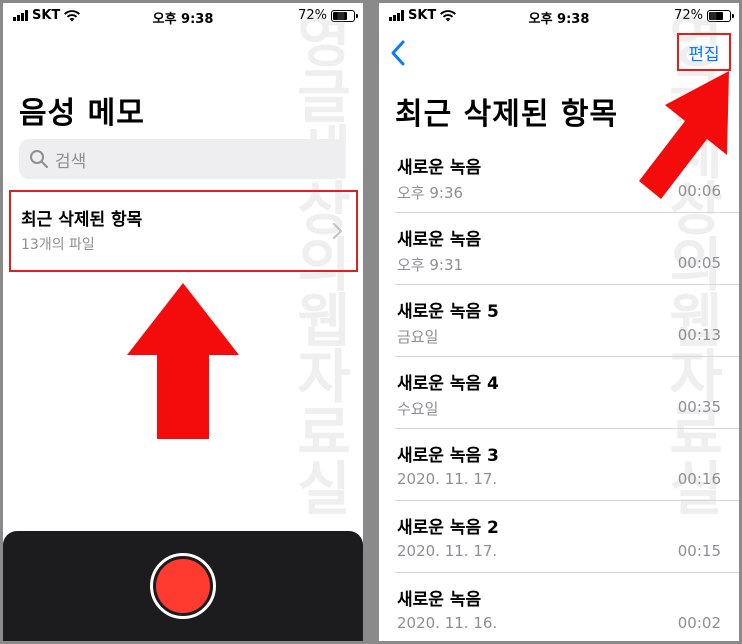  I want to click on record-panel, so click(183, 586).